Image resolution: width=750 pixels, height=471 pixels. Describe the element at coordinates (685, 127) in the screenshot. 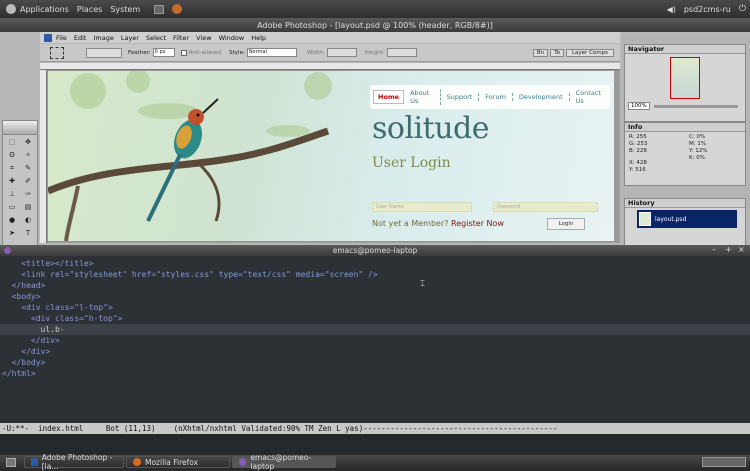

I see `info-tab: Info` at that location.